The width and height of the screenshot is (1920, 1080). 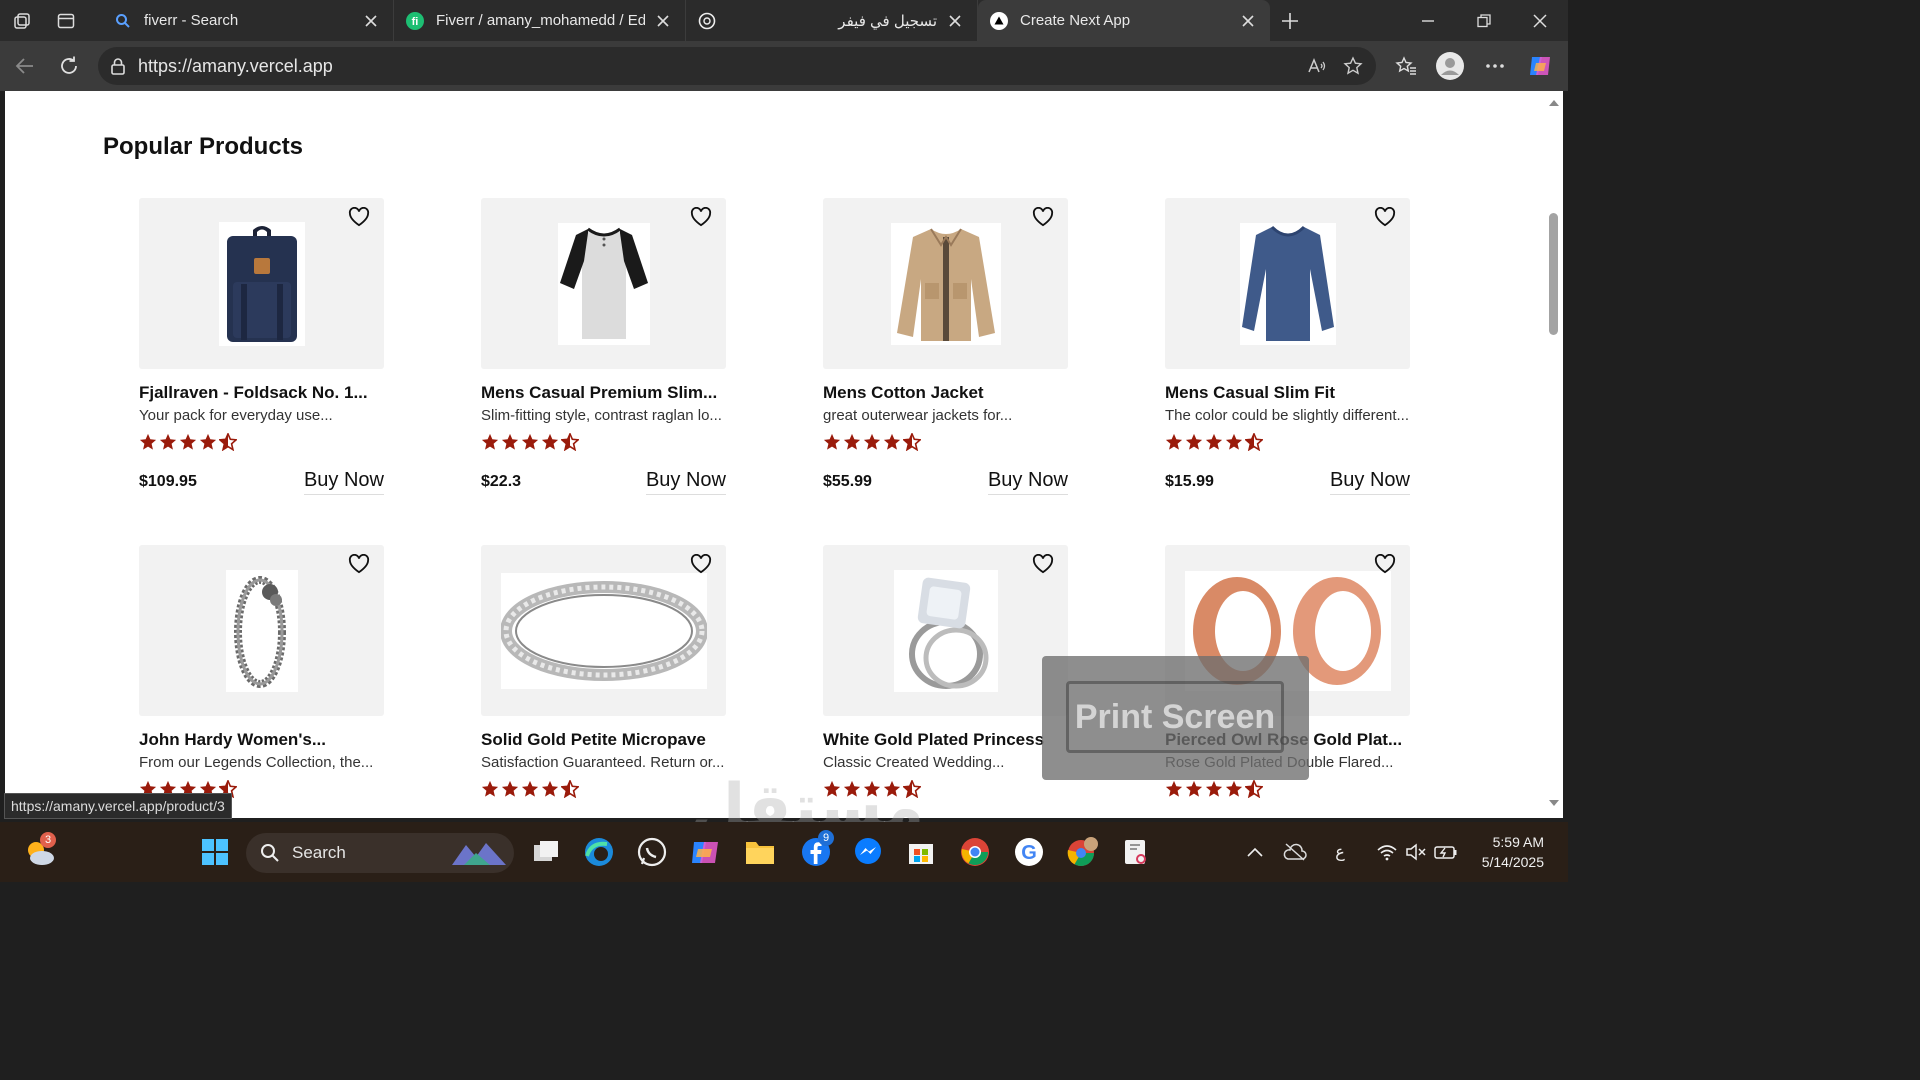 What do you see at coordinates (1495, 66) in the screenshot?
I see `settings-more-button` at bounding box center [1495, 66].